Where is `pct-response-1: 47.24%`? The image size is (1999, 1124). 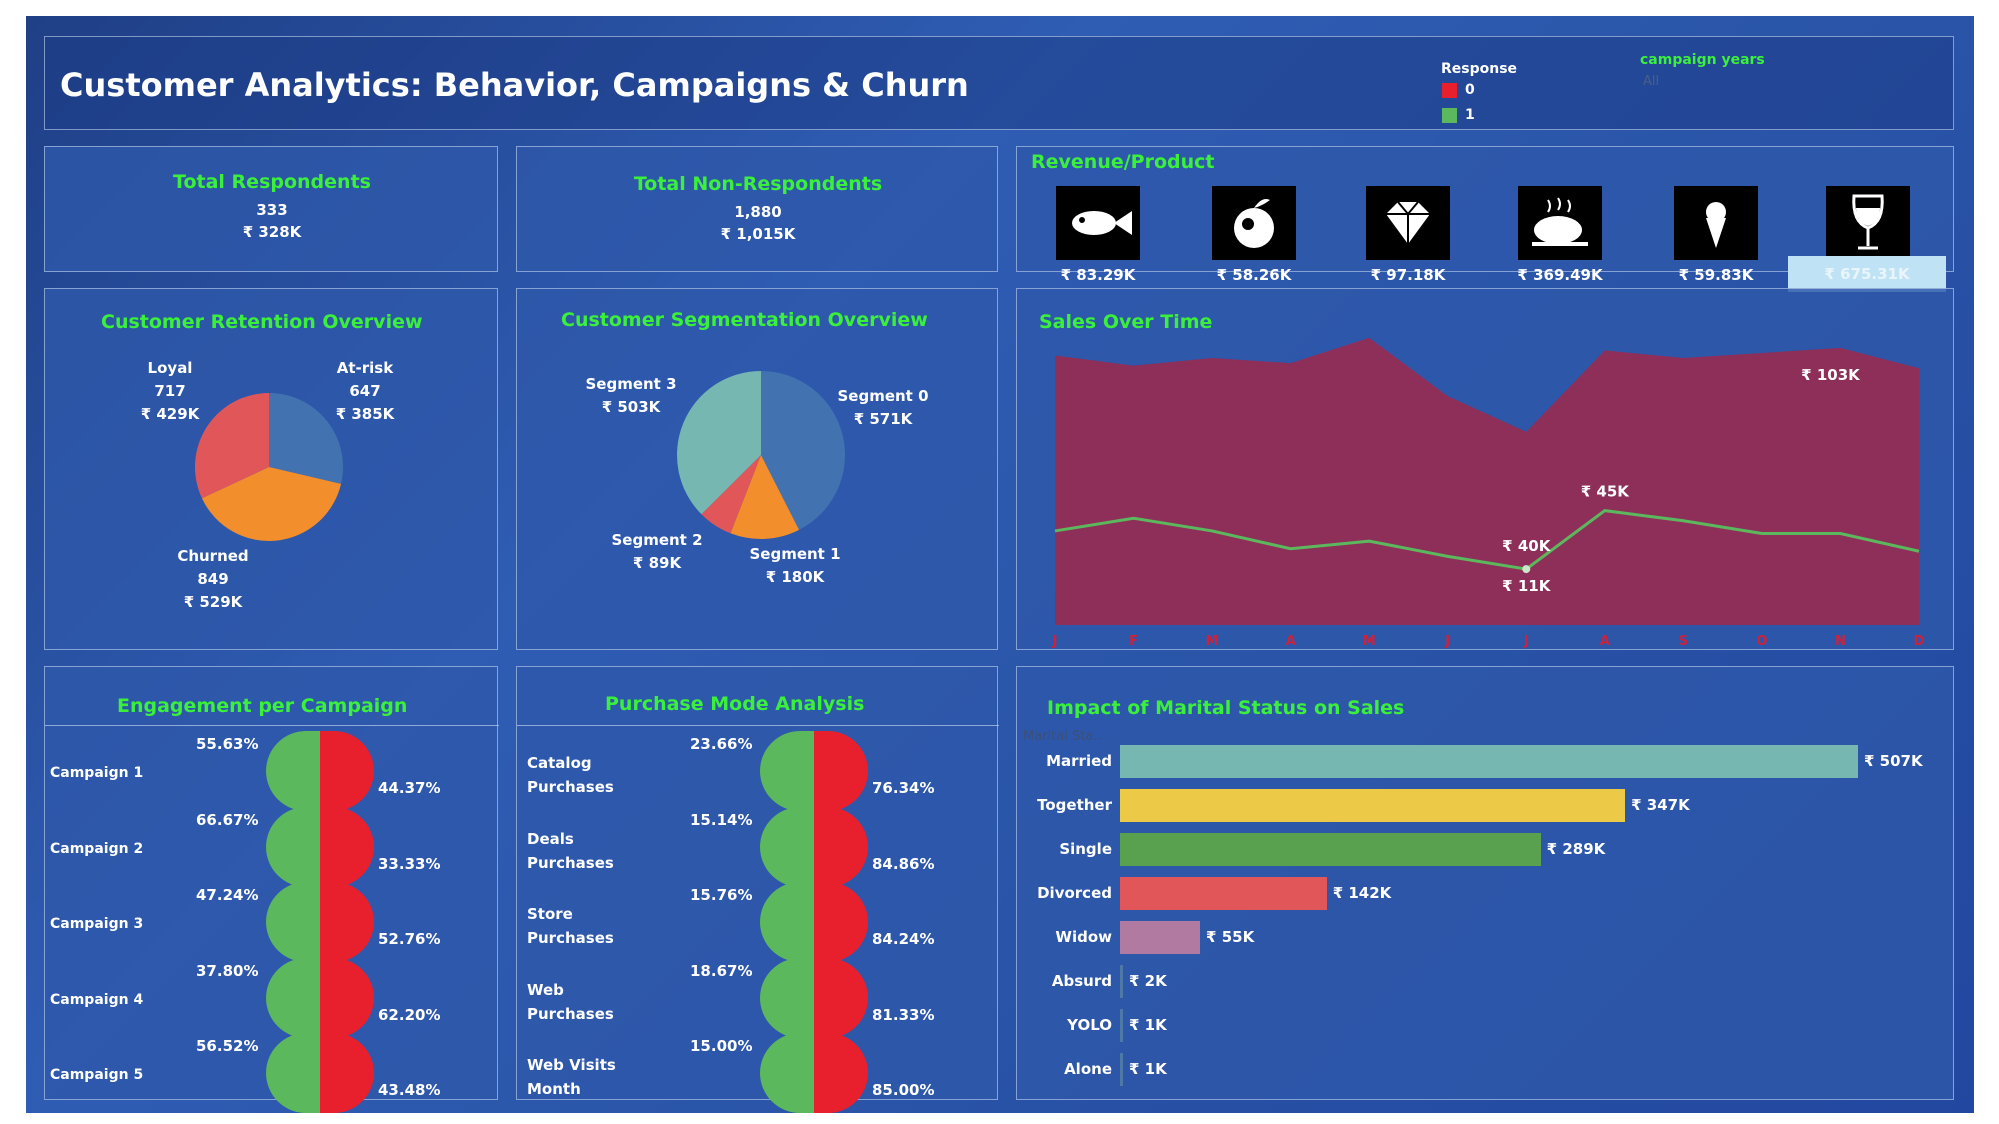 pct-response-1: 47.24% is located at coordinates (227, 895).